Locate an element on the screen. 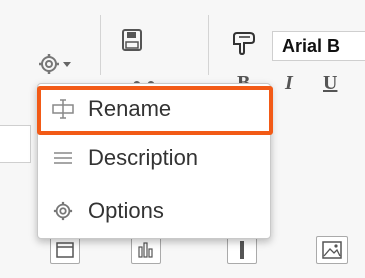  format-painter-button is located at coordinates (244, 43).